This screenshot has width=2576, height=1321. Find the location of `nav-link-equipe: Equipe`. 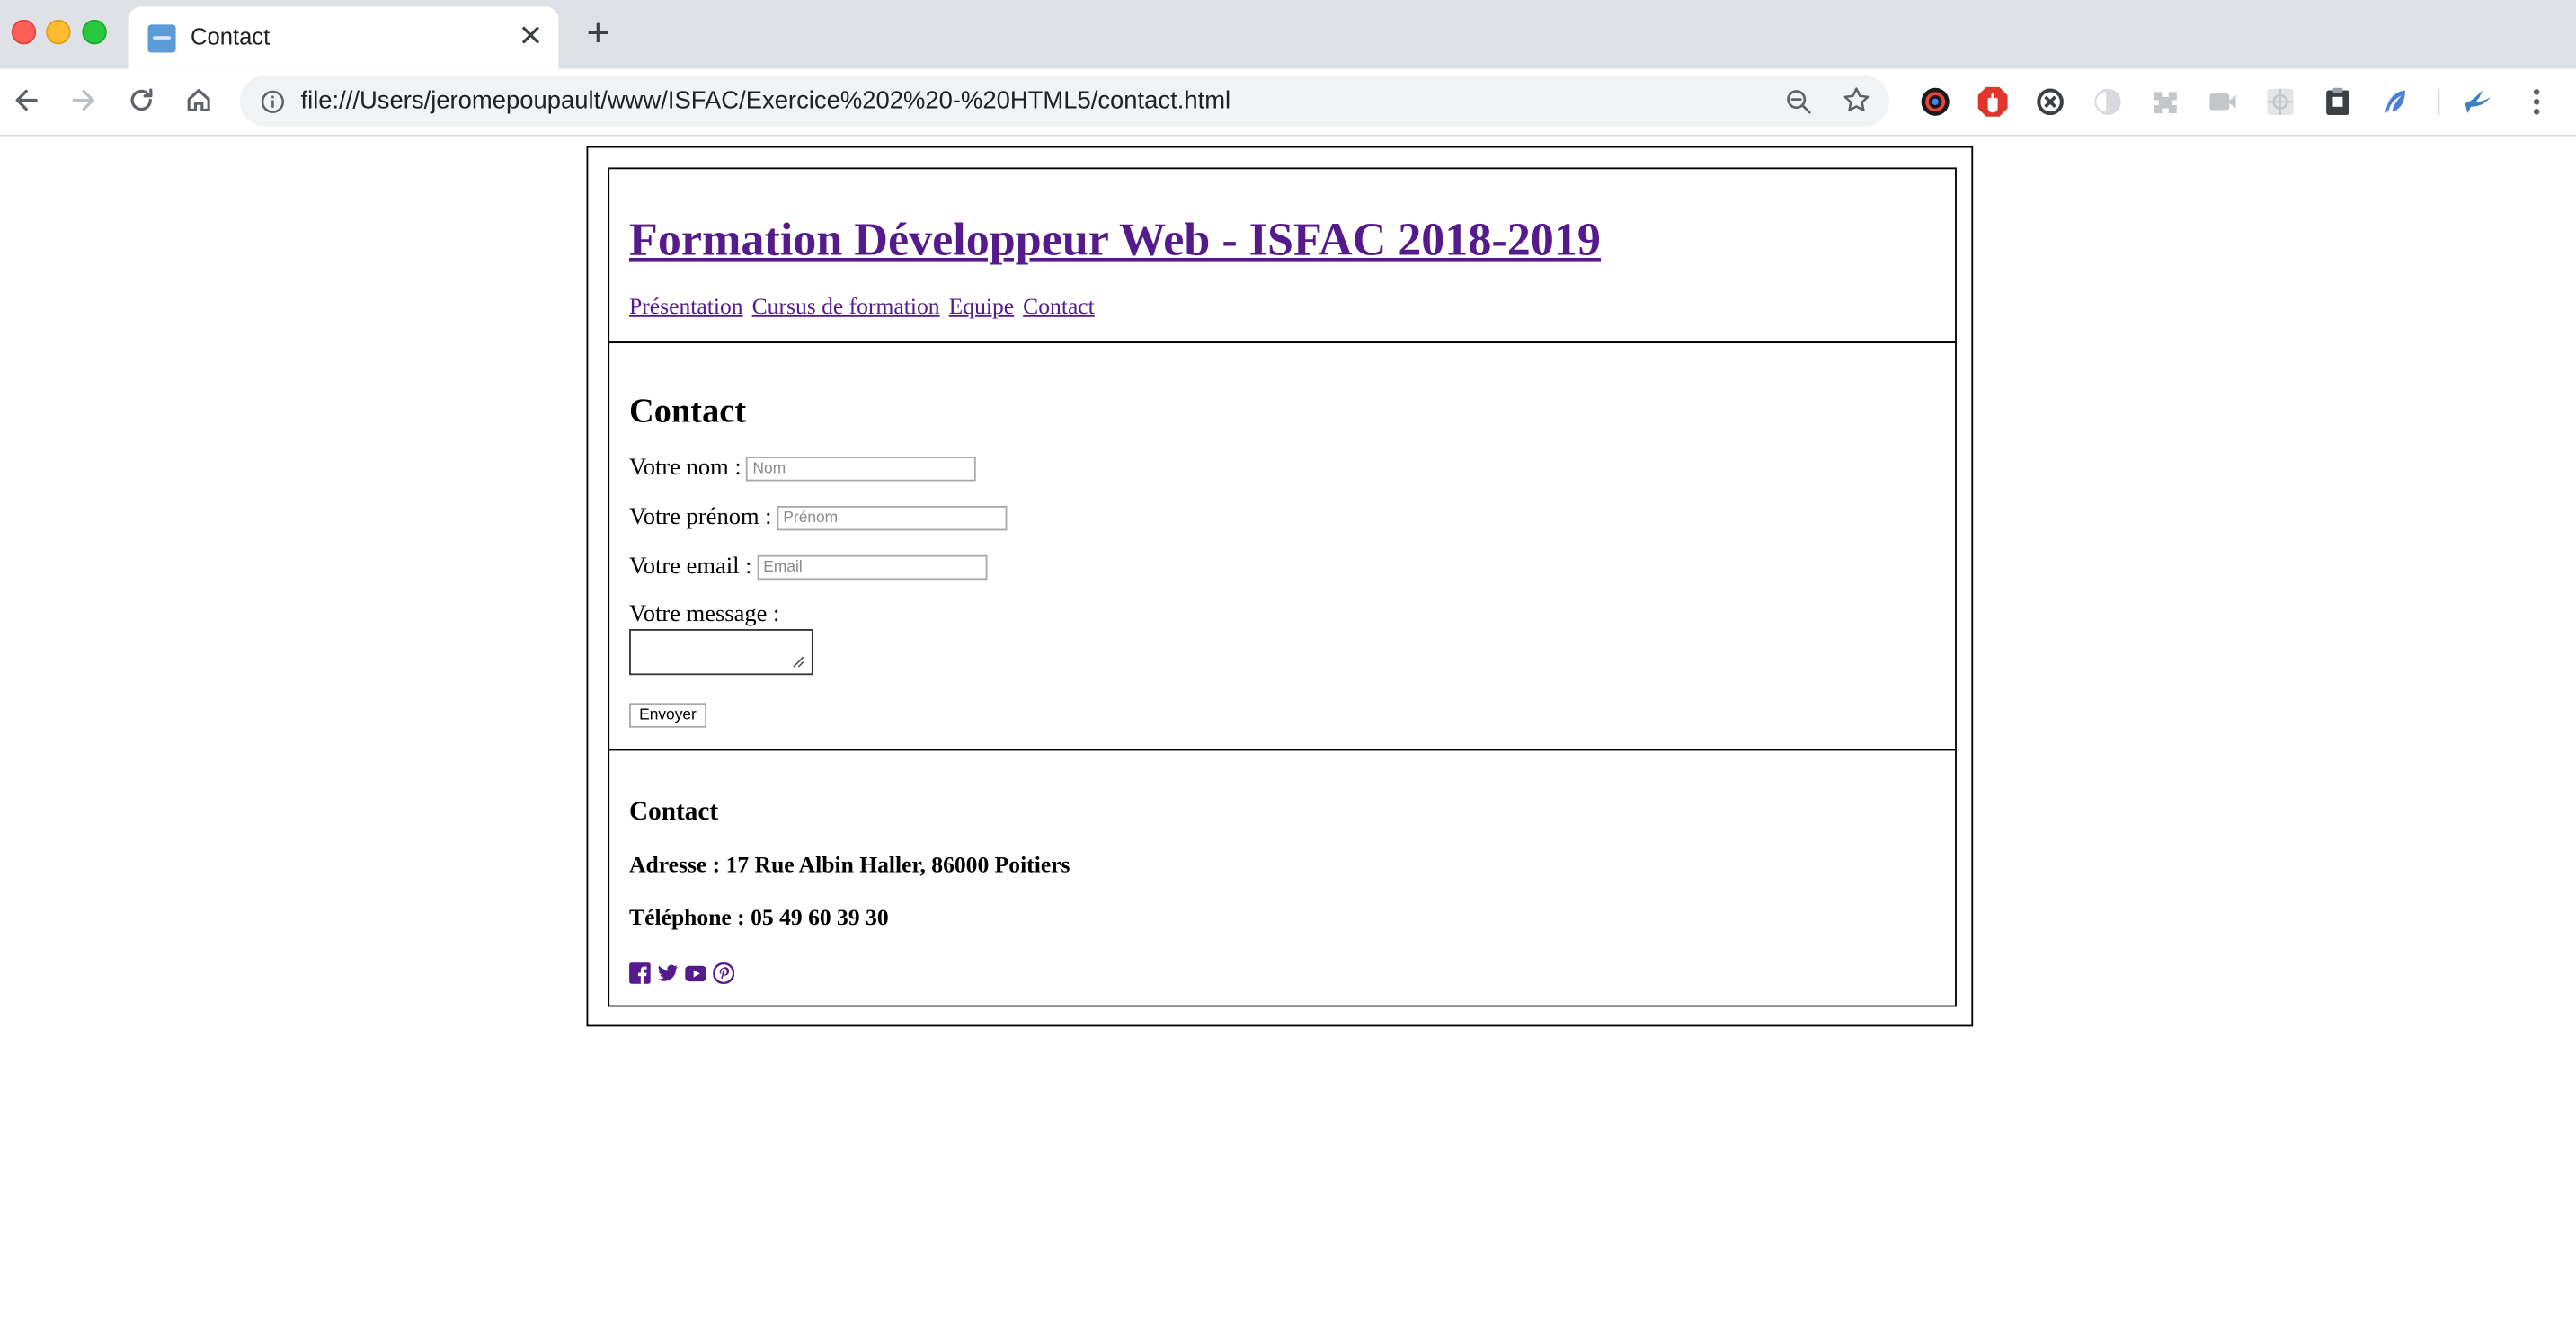

nav-link-equipe: Equipe is located at coordinates (981, 308).